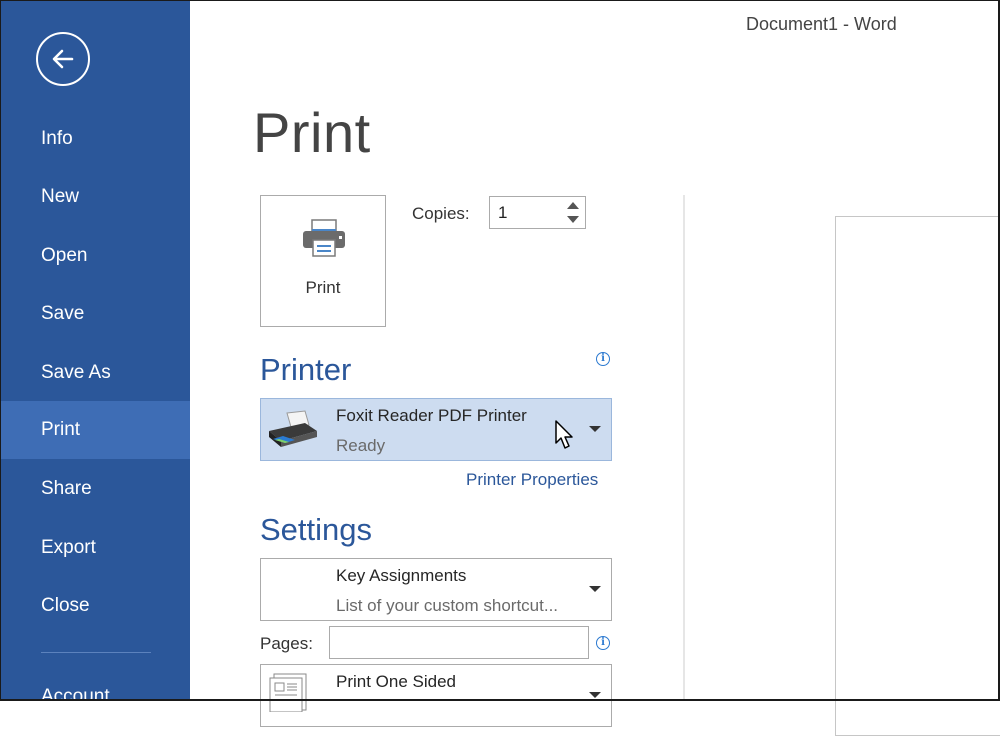  What do you see at coordinates (684, 448) in the screenshot?
I see `preview-divider` at bounding box center [684, 448].